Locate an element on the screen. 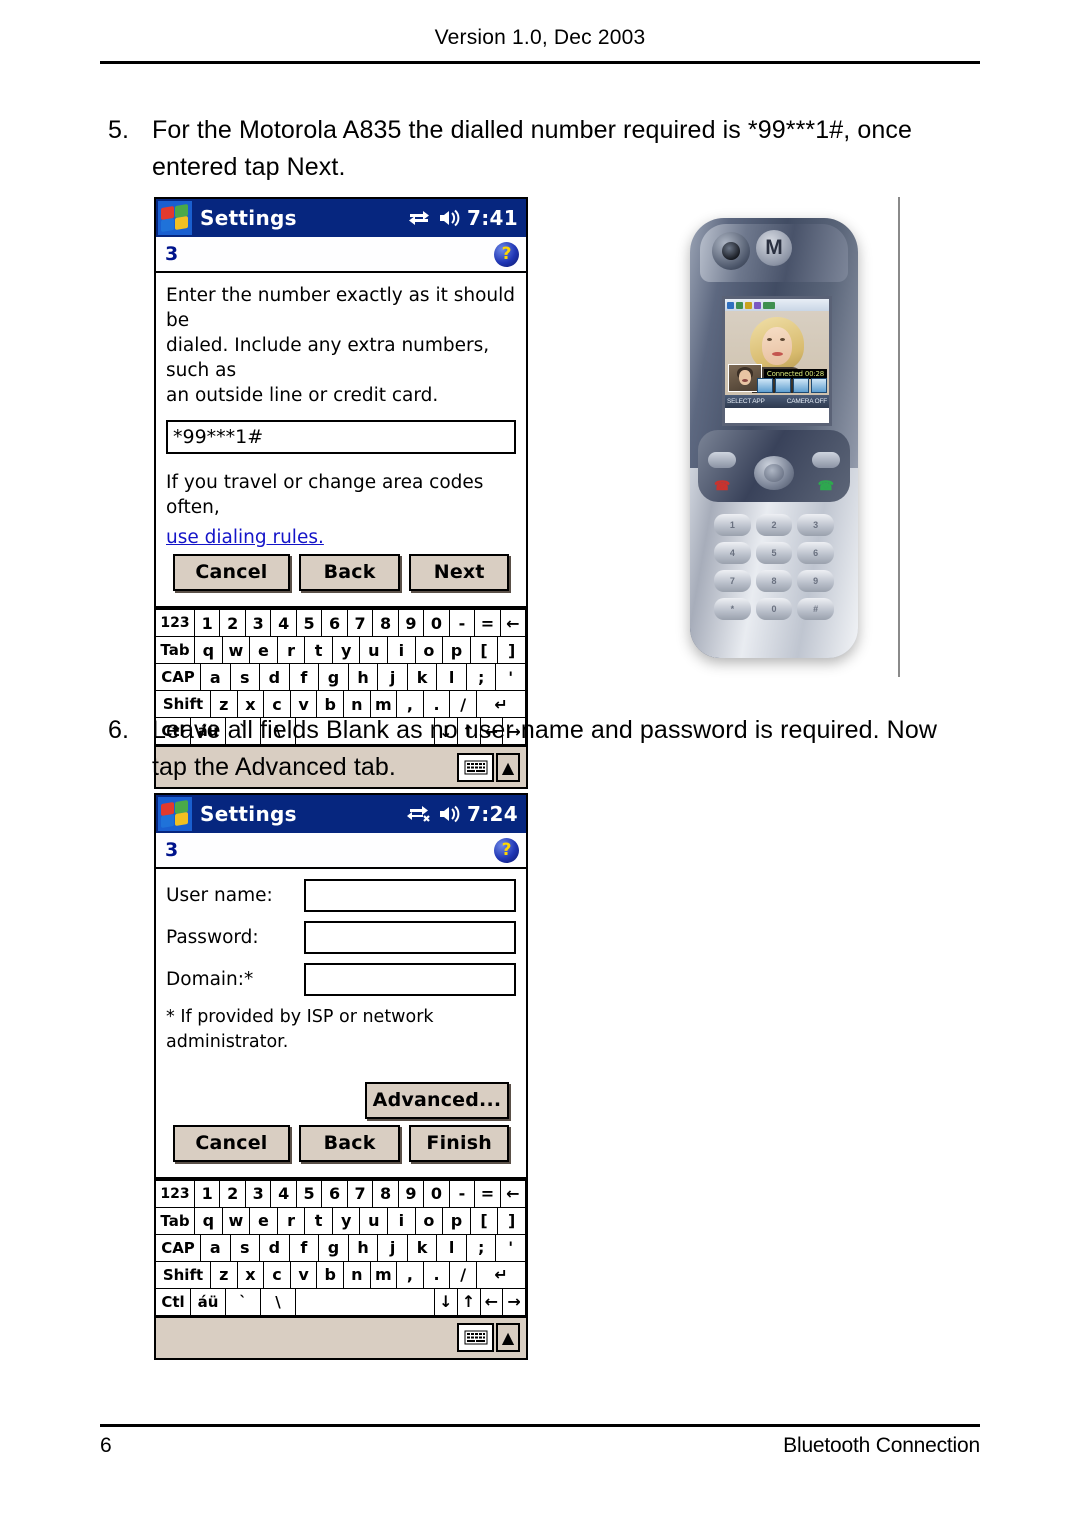 The image size is (1080, 1535). key-j: j is located at coordinates (392, 677).